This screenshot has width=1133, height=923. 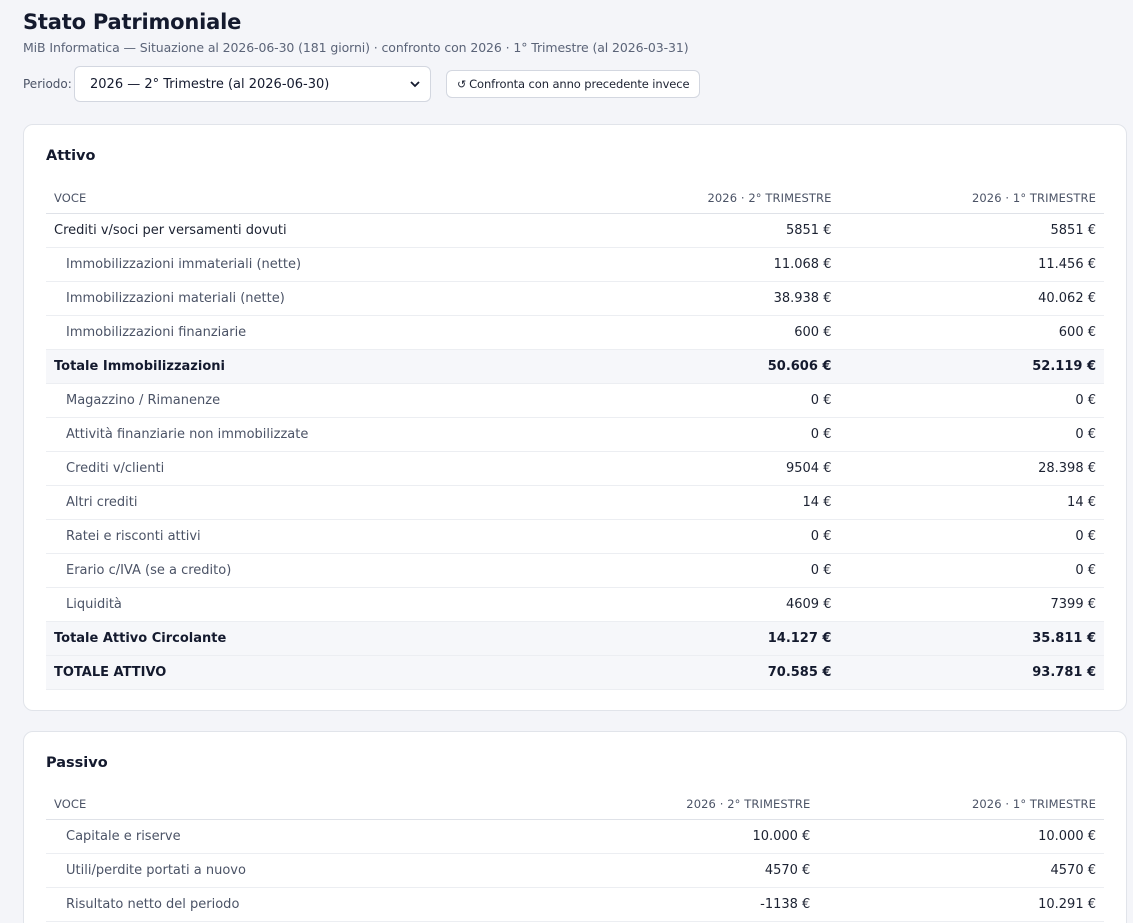 I want to click on row-current-value: 38.938 €, so click(x=733, y=298).